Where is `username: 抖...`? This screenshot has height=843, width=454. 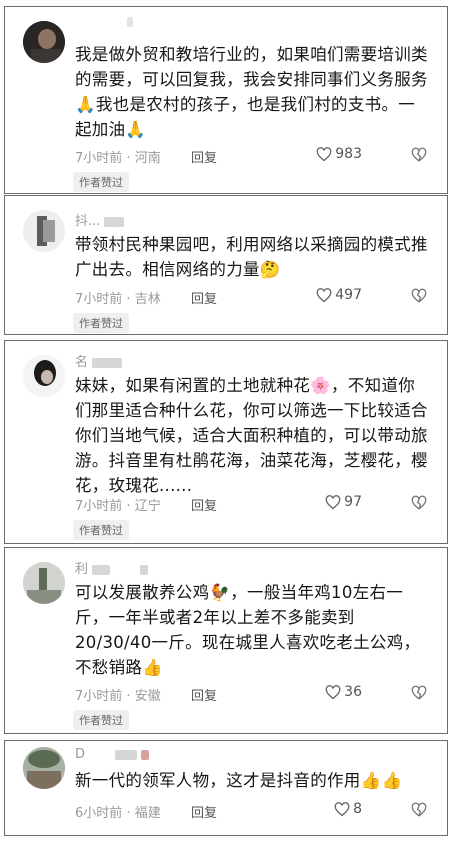 username: 抖... is located at coordinates (100, 219).